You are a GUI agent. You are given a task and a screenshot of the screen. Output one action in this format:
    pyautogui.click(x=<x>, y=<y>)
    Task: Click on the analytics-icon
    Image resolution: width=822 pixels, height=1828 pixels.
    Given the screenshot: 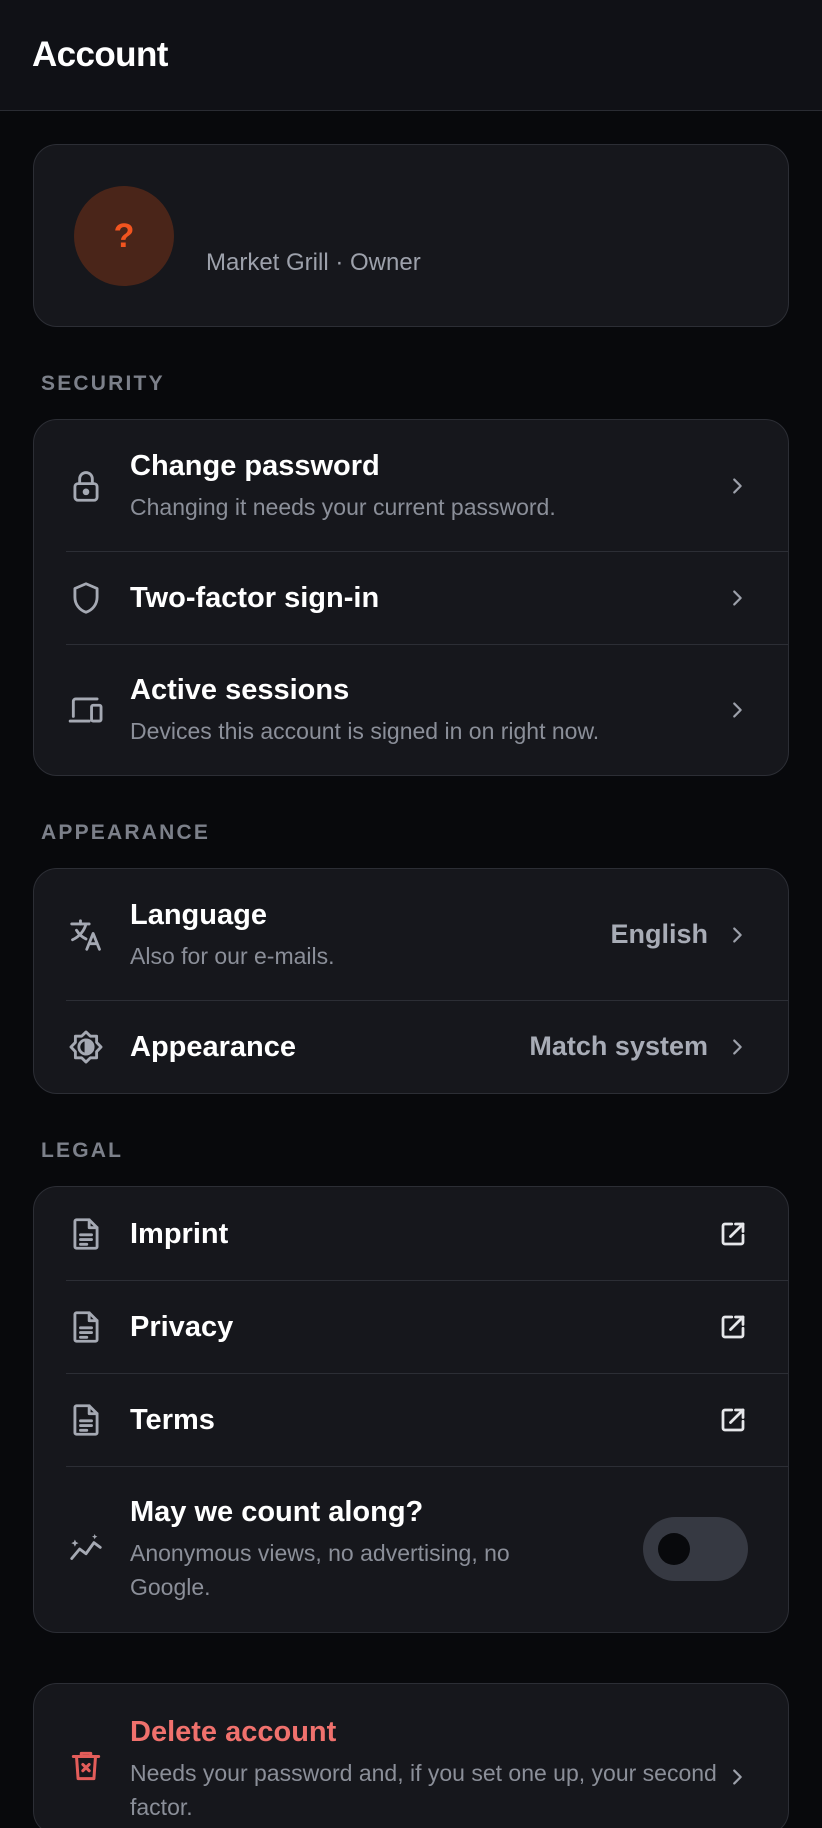 What is the action you would take?
    pyautogui.click(x=86, y=1549)
    